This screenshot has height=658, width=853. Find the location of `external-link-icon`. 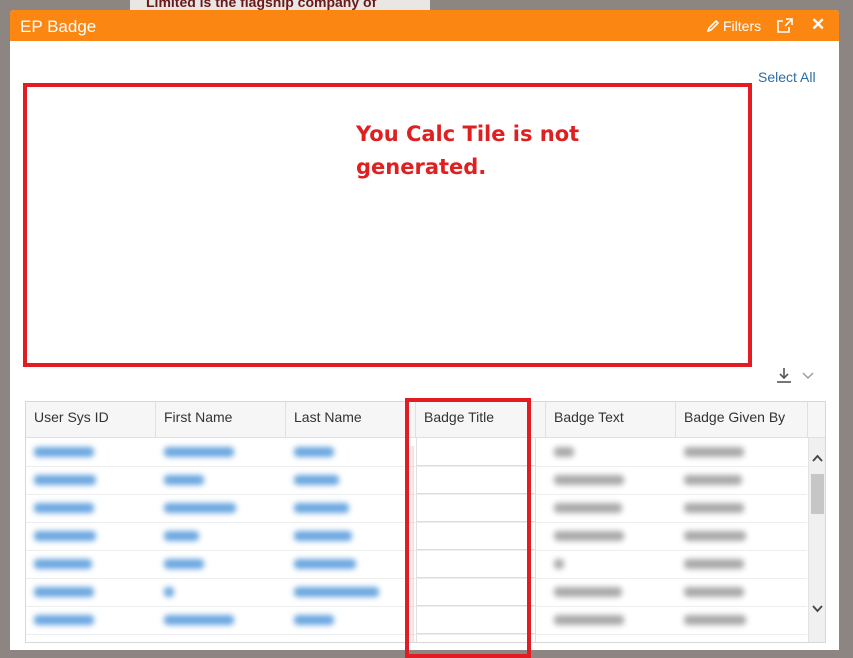

external-link-icon is located at coordinates (785, 25).